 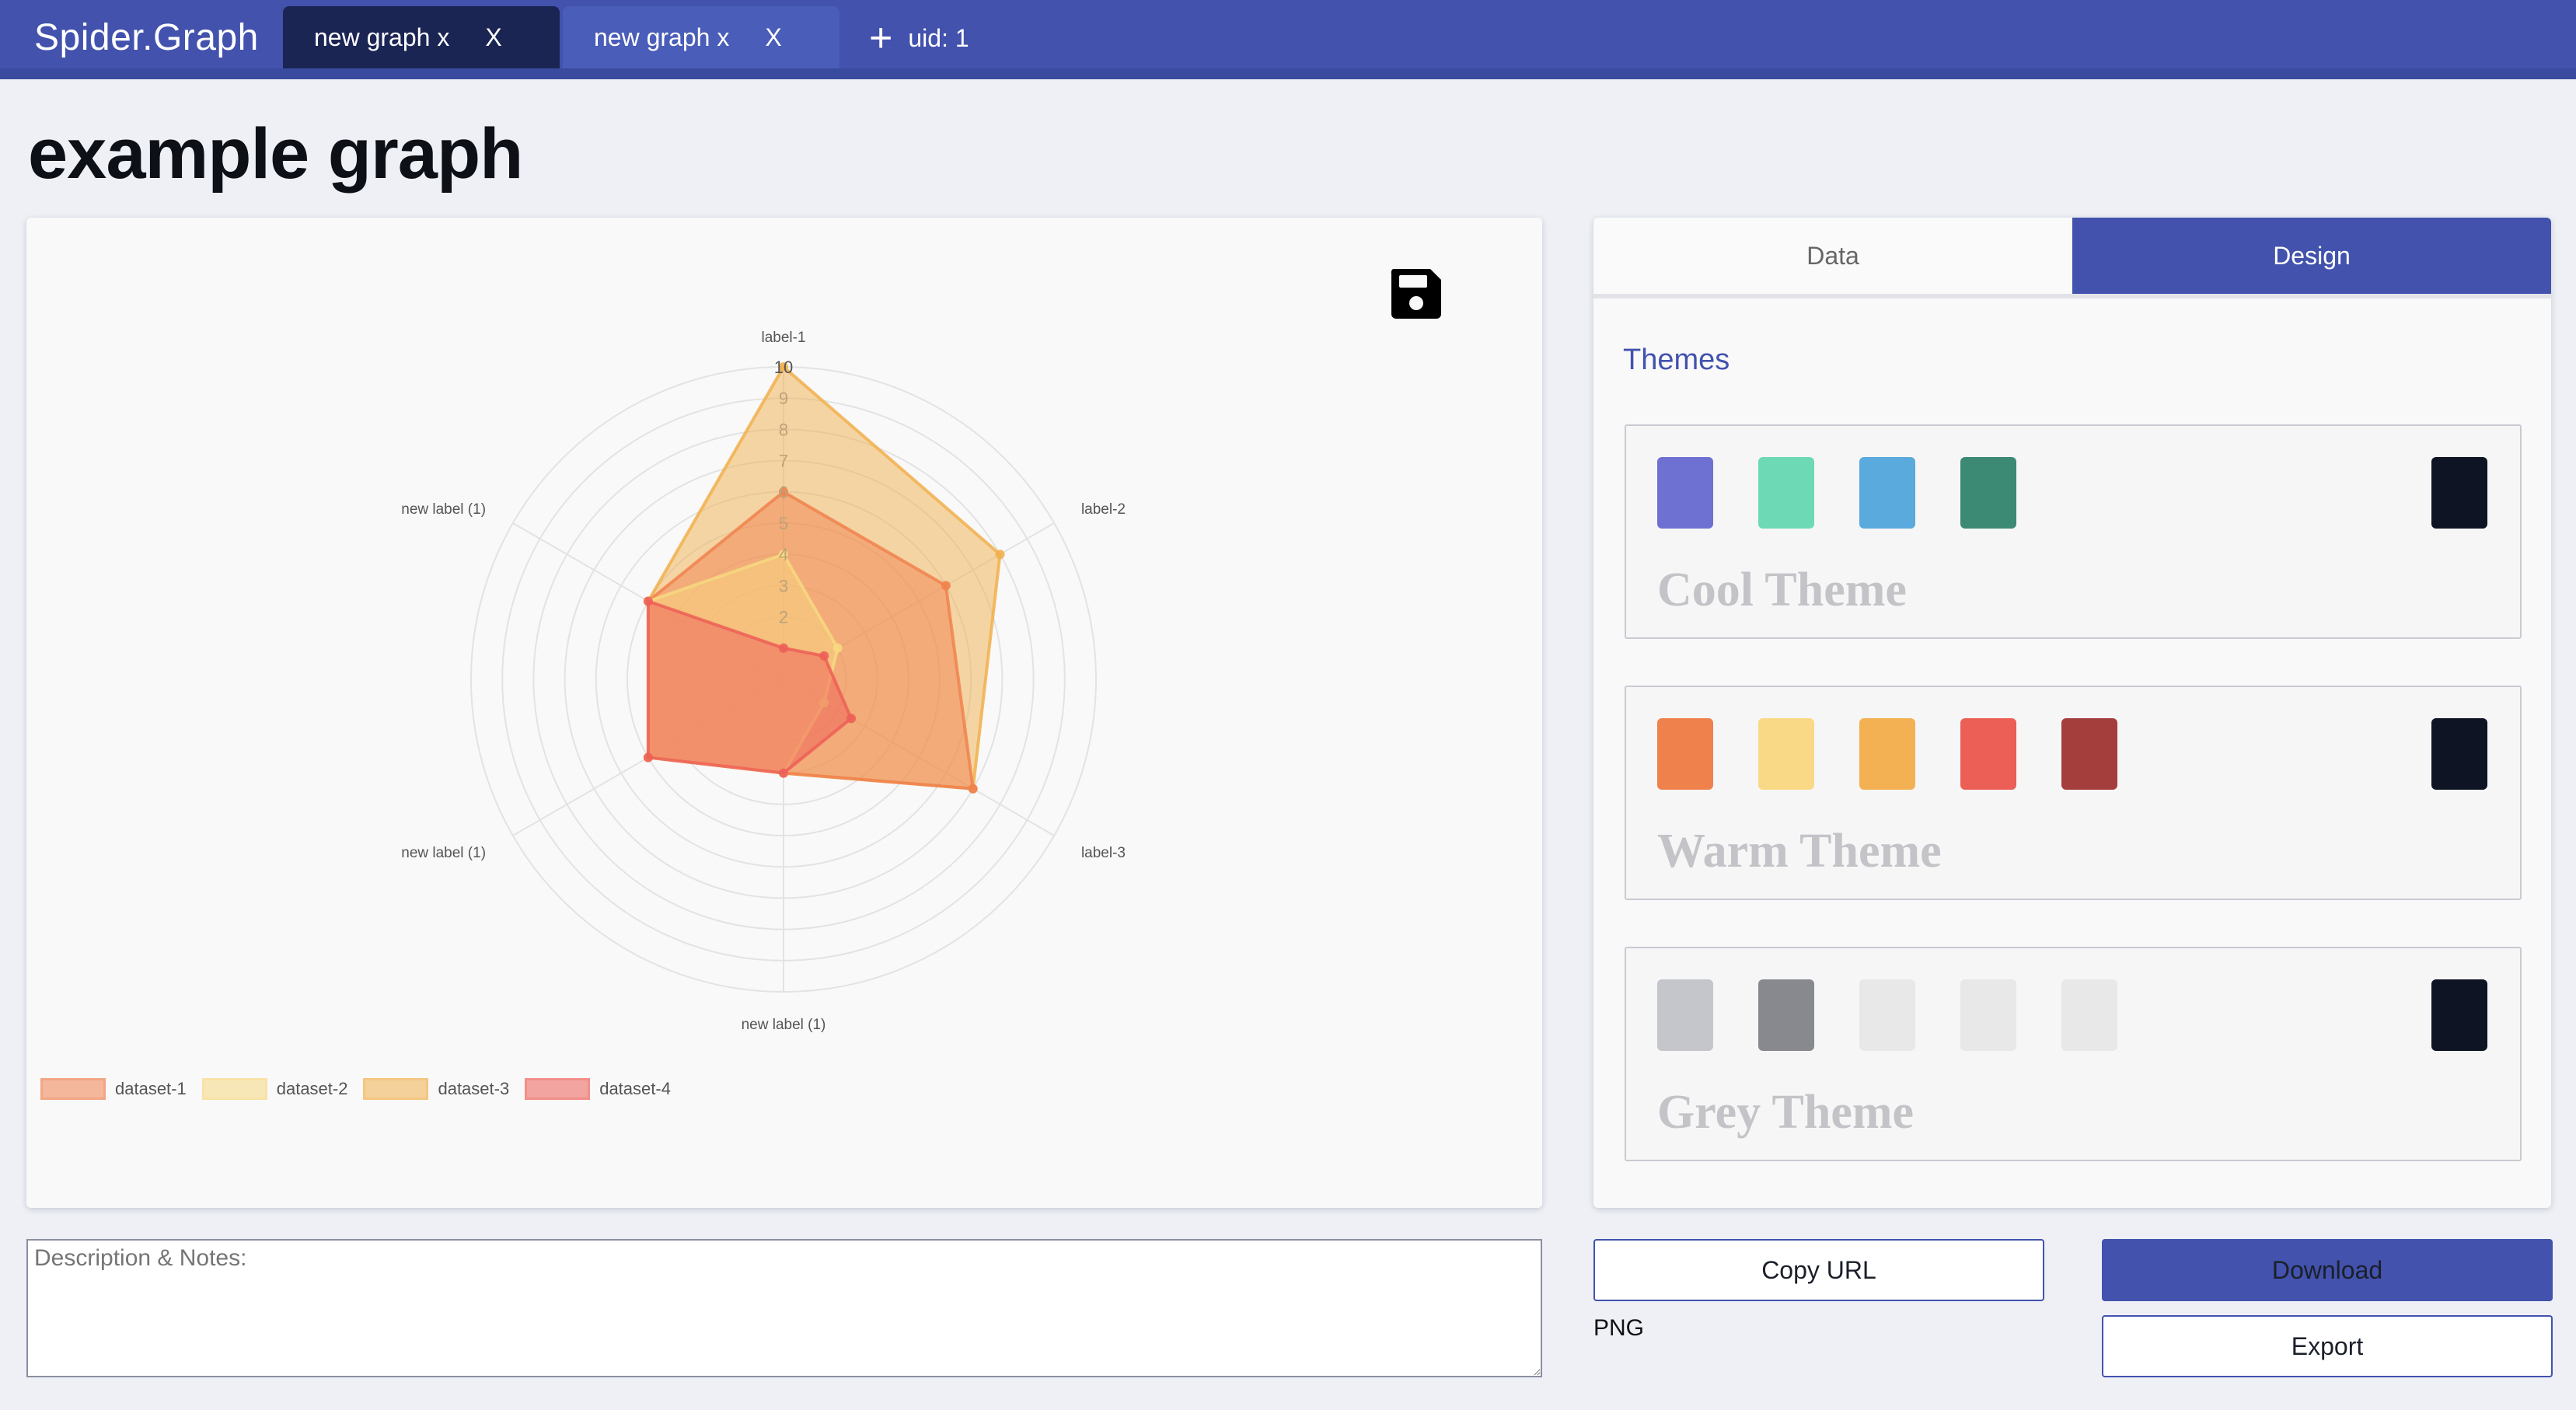 What do you see at coordinates (784, 429) in the screenshot?
I see `scale-tick-label: 8` at bounding box center [784, 429].